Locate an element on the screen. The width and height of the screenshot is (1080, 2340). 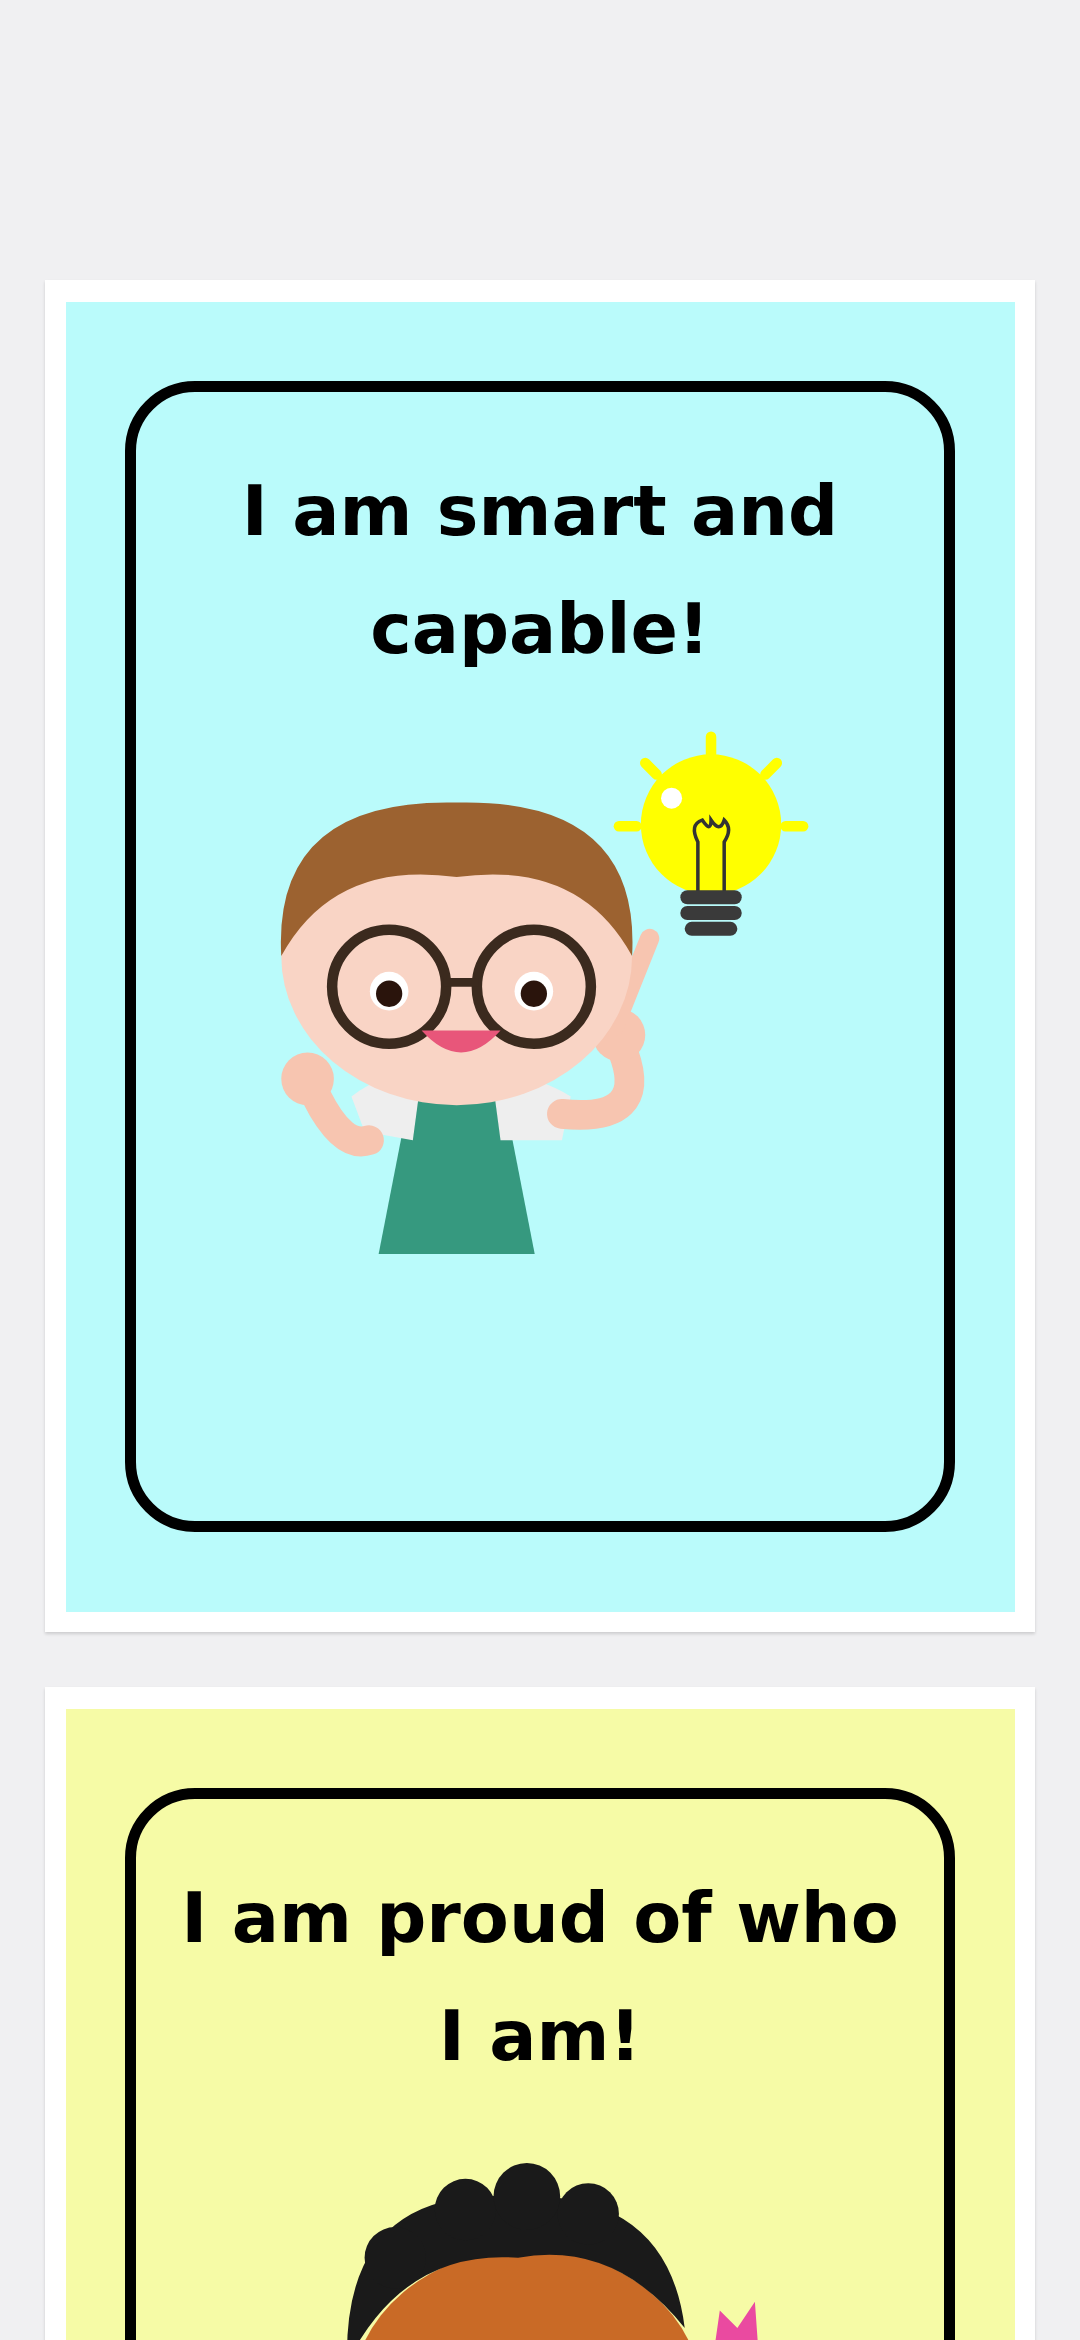
affirmation-text: I am proud of who I am! is located at coordinates (540, 1977).